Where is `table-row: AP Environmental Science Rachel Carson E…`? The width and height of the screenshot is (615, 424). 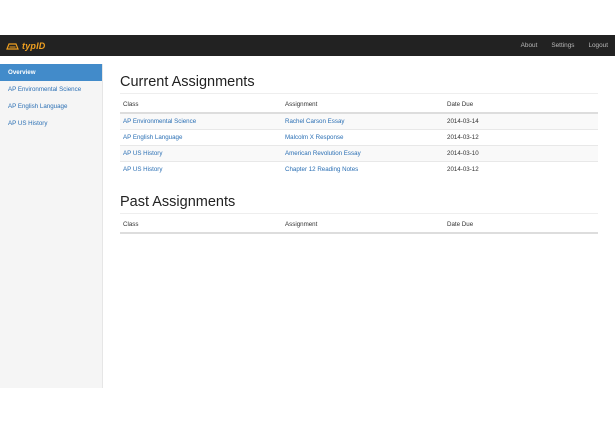 table-row: AP Environmental Science Rachel Carson E… is located at coordinates (359, 121).